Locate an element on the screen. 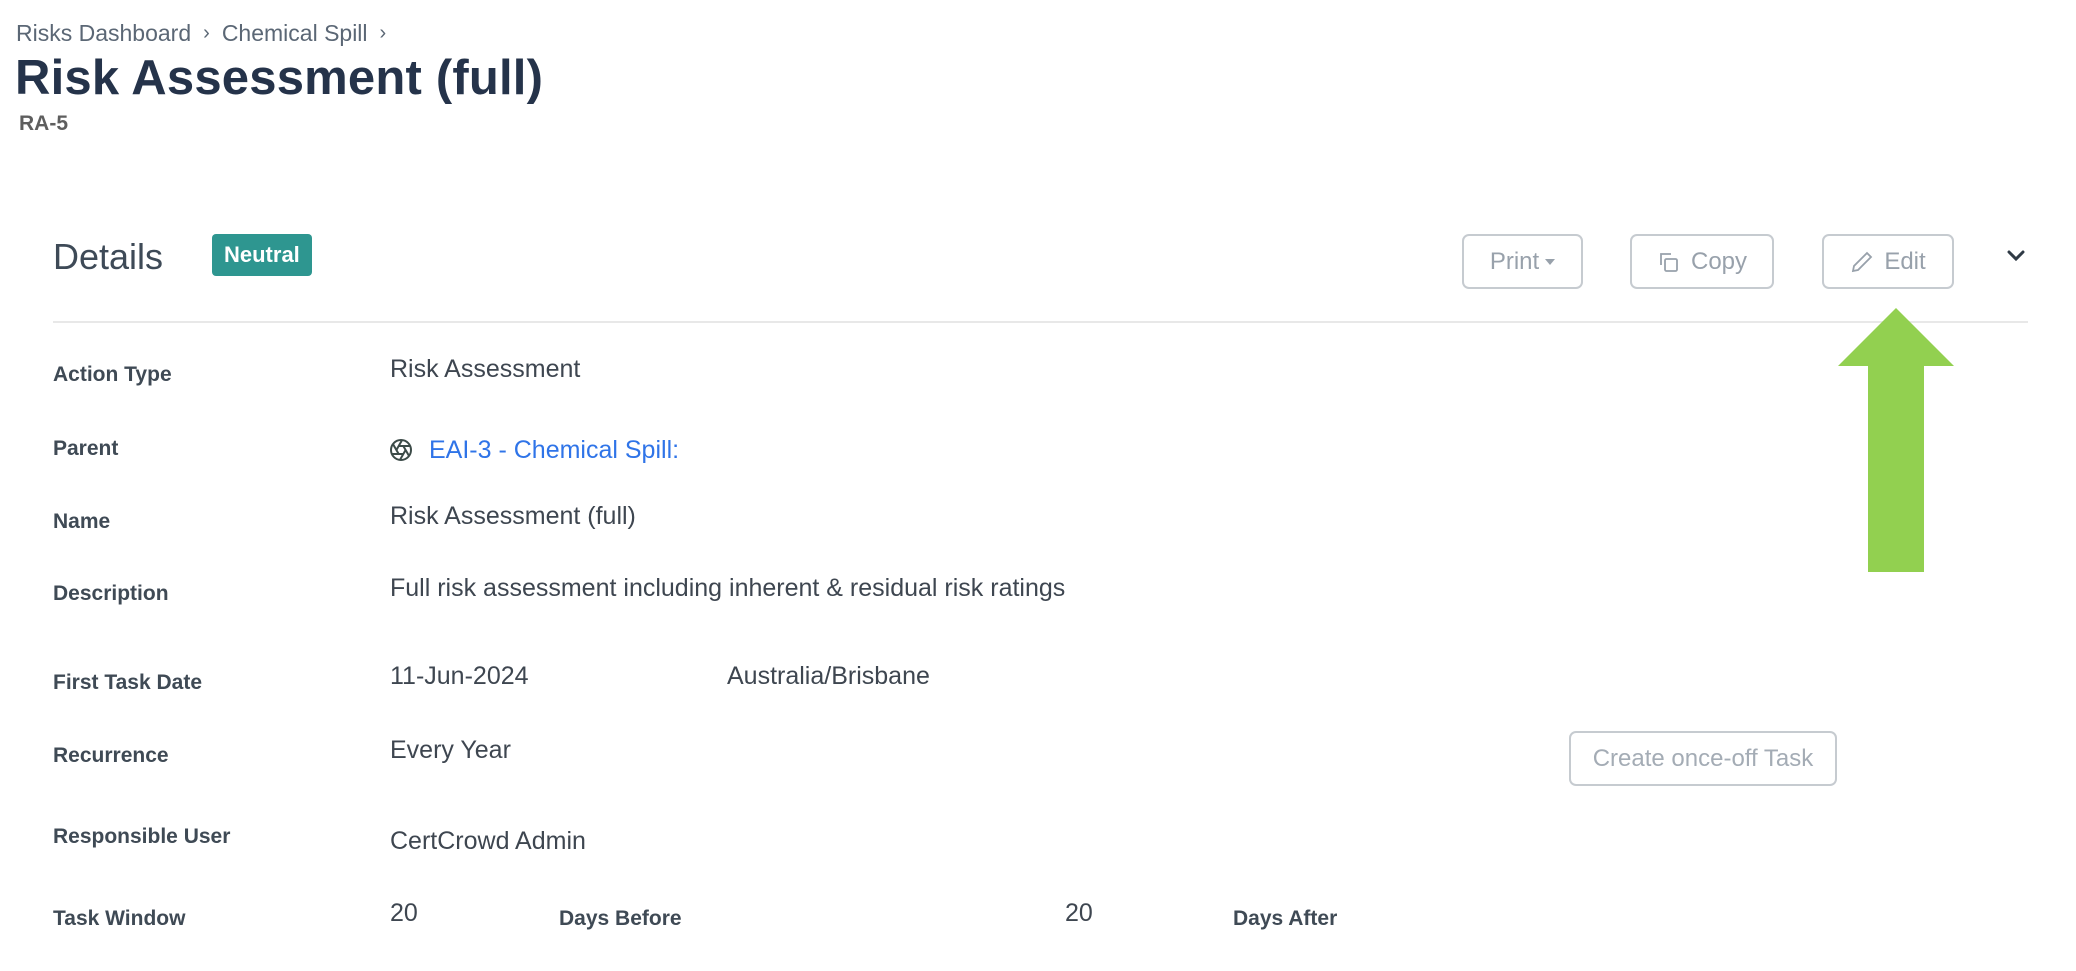 The image size is (2076, 971). annotation-arrow-up-icon is located at coordinates (1896, 440).